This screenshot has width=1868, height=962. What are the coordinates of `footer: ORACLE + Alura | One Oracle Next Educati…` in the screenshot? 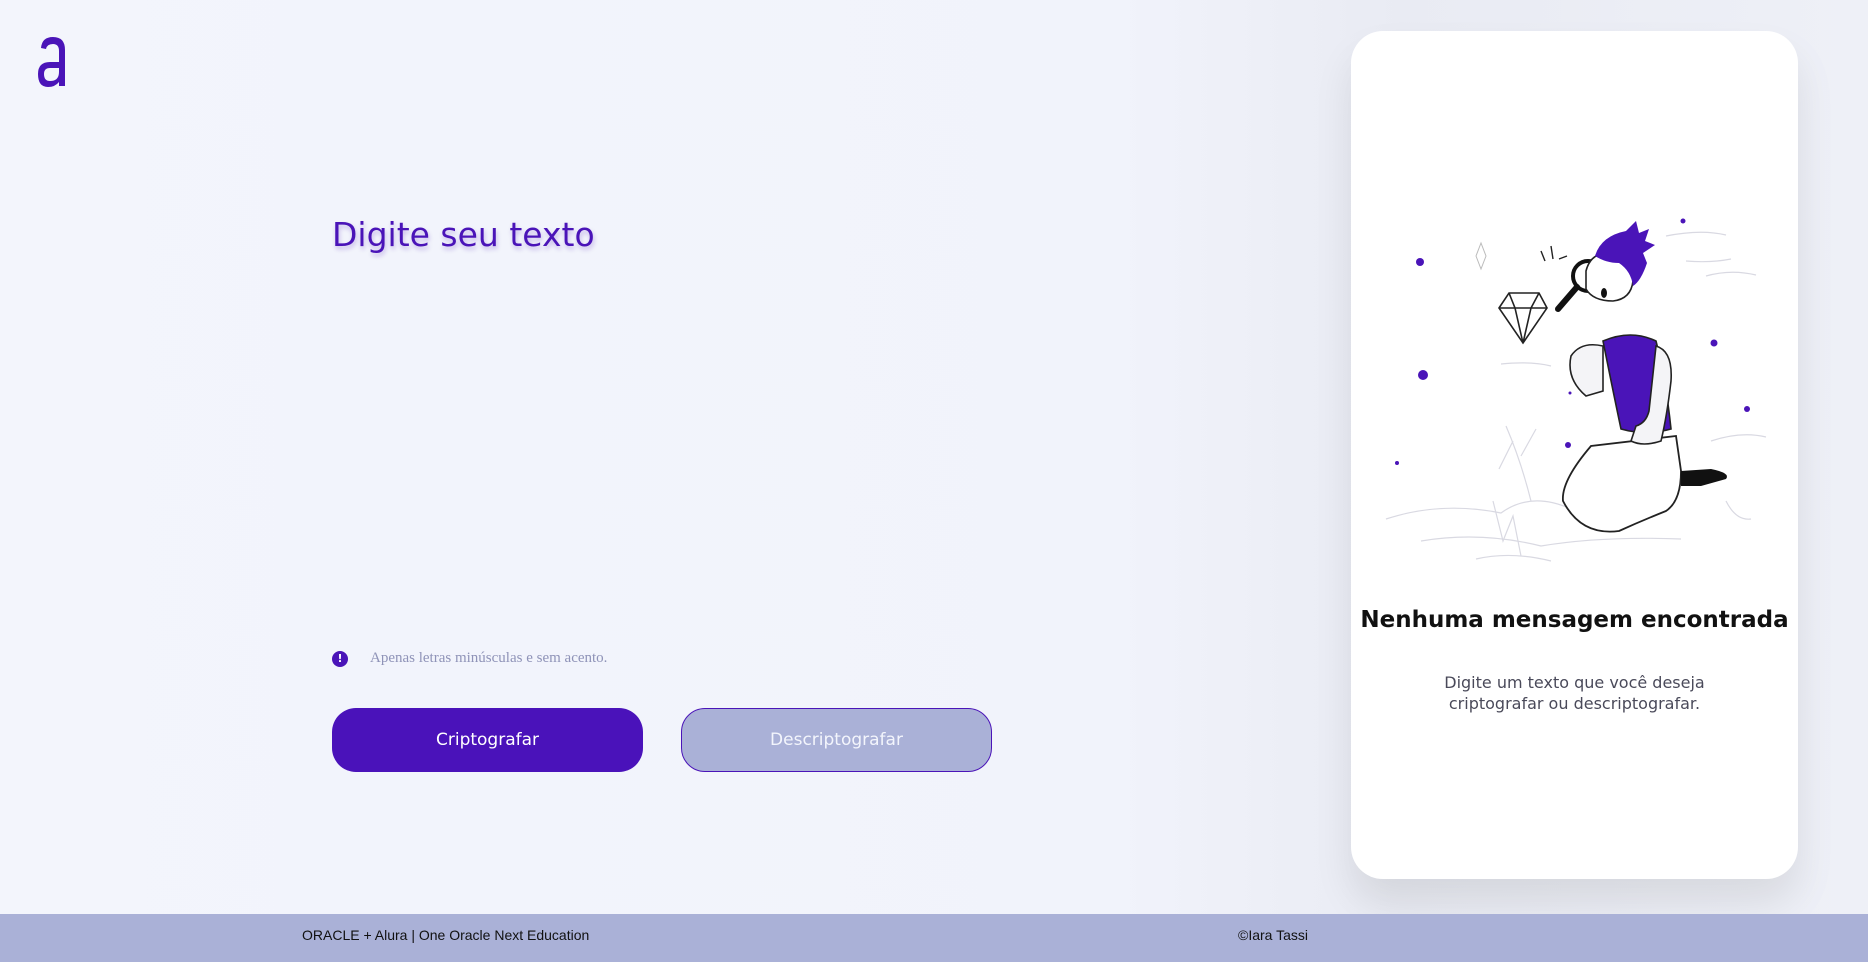 It's located at (934, 938).